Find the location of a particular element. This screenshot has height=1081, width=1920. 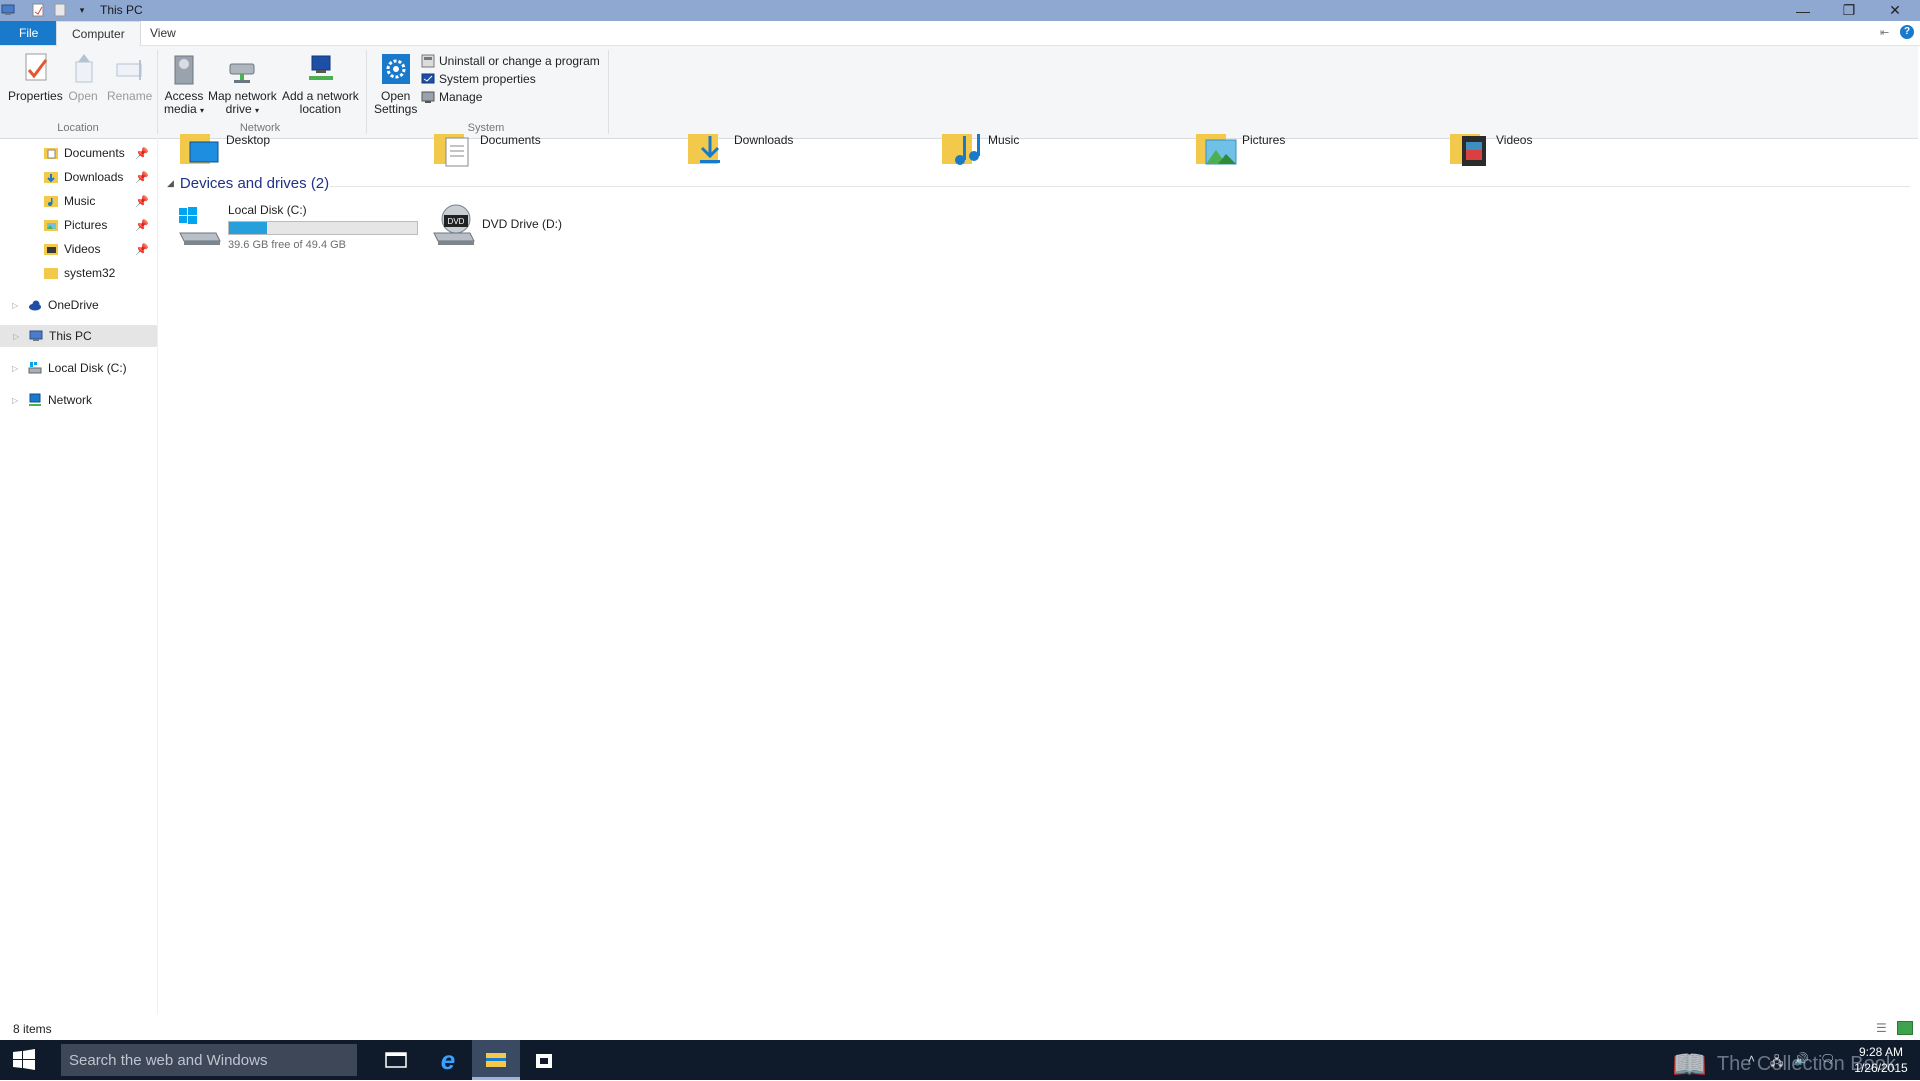

folder-label: Pictures is located at coordinates (1264, 140).